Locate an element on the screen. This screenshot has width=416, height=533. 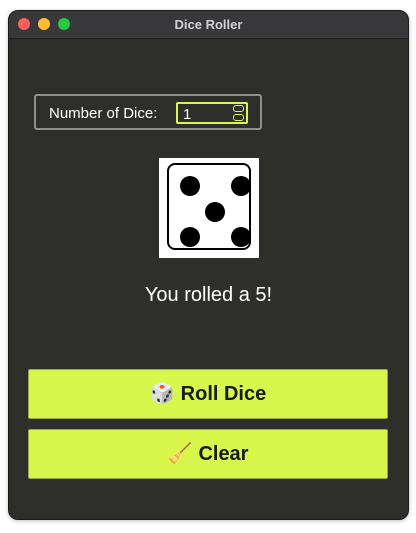
dice-count-spinbox: 1 is located at coordinates (212, 113).